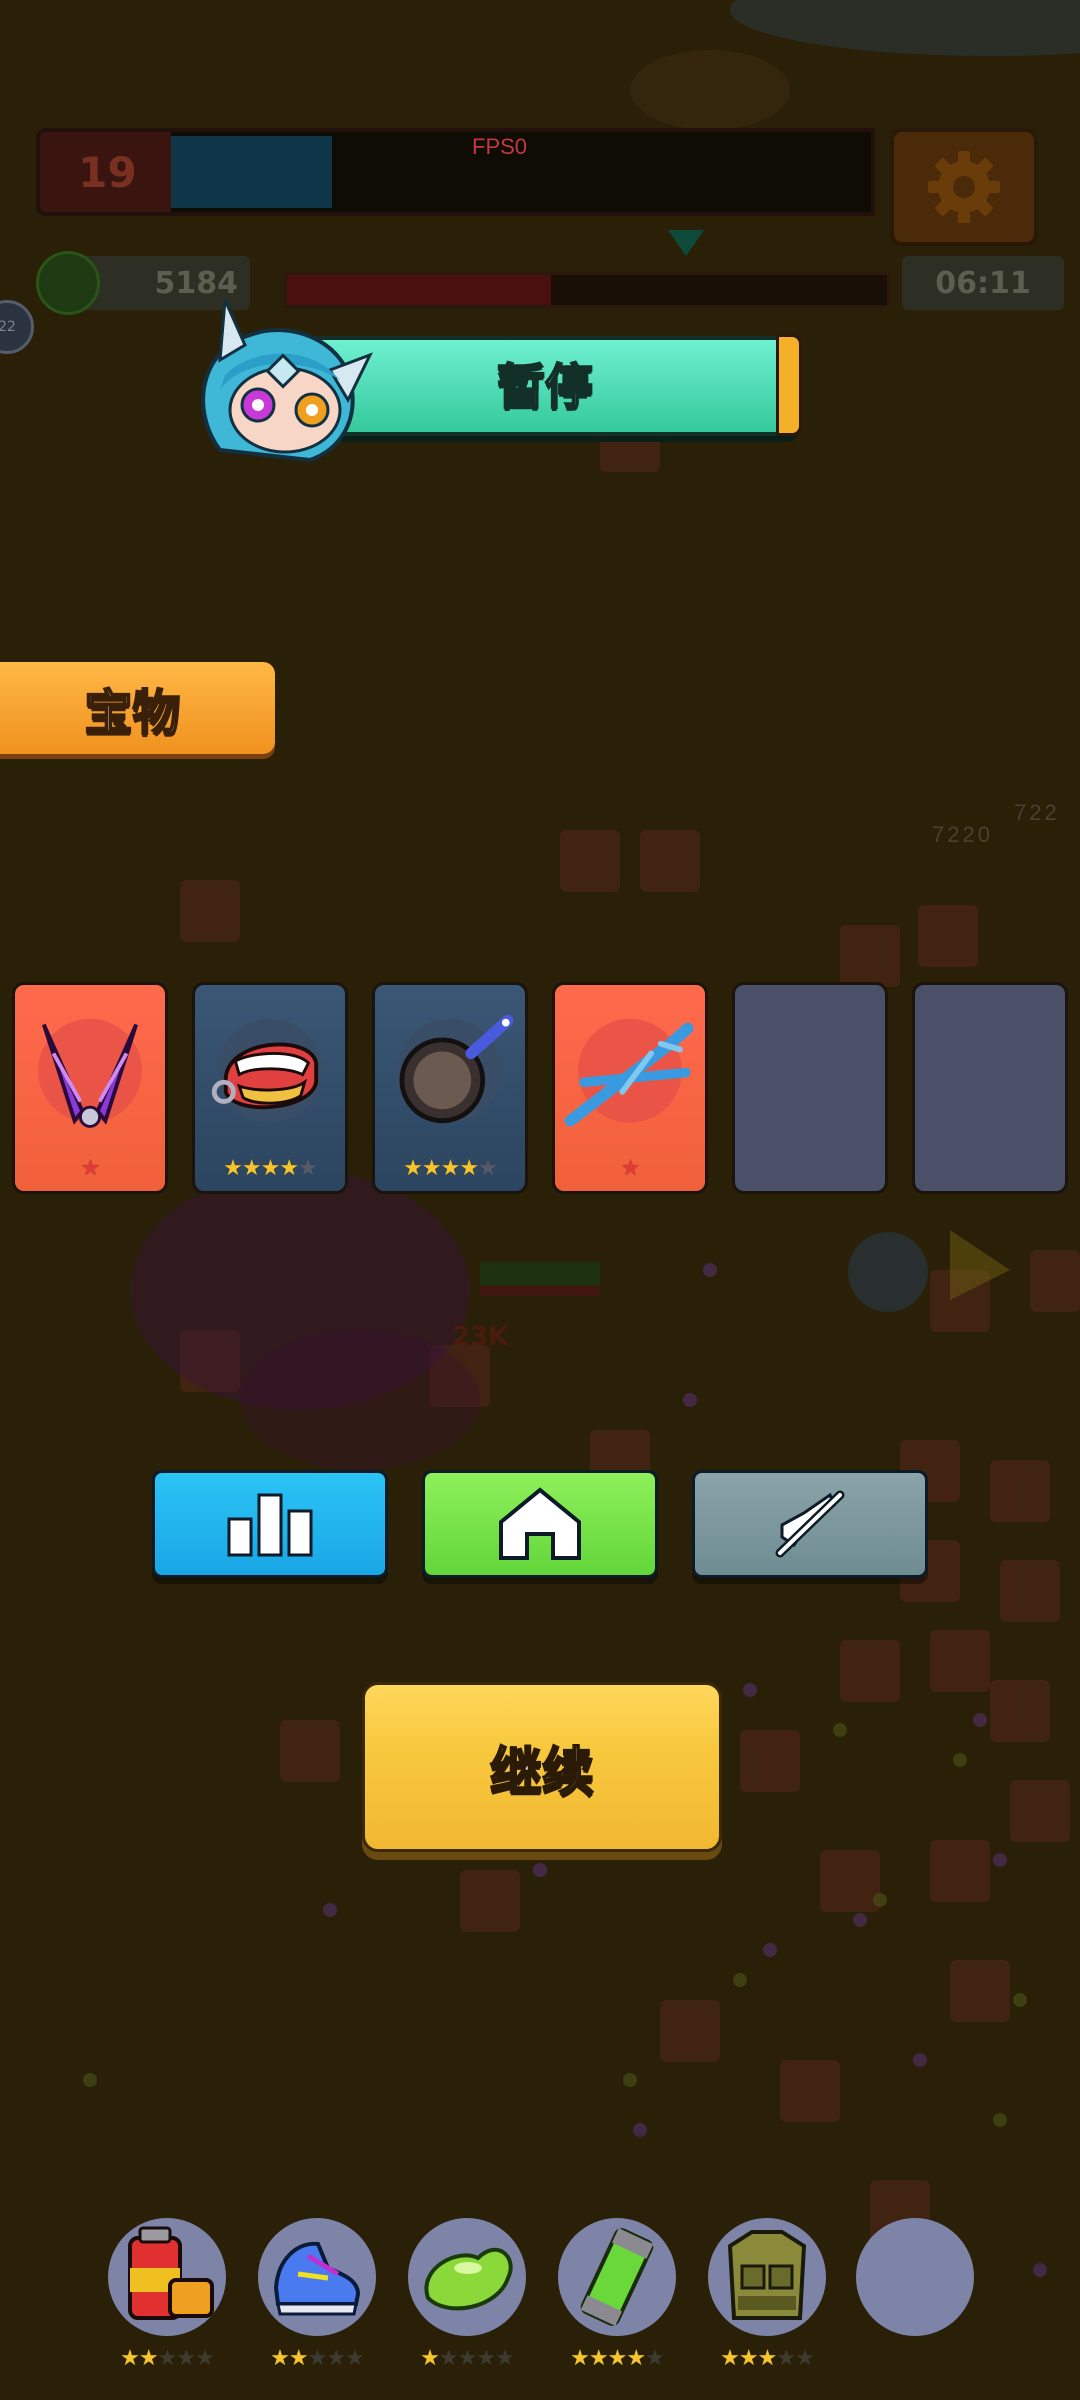 The width and height of the screenshot is (1080, 2400). I want to click on home-icon, so click(540, 1523).